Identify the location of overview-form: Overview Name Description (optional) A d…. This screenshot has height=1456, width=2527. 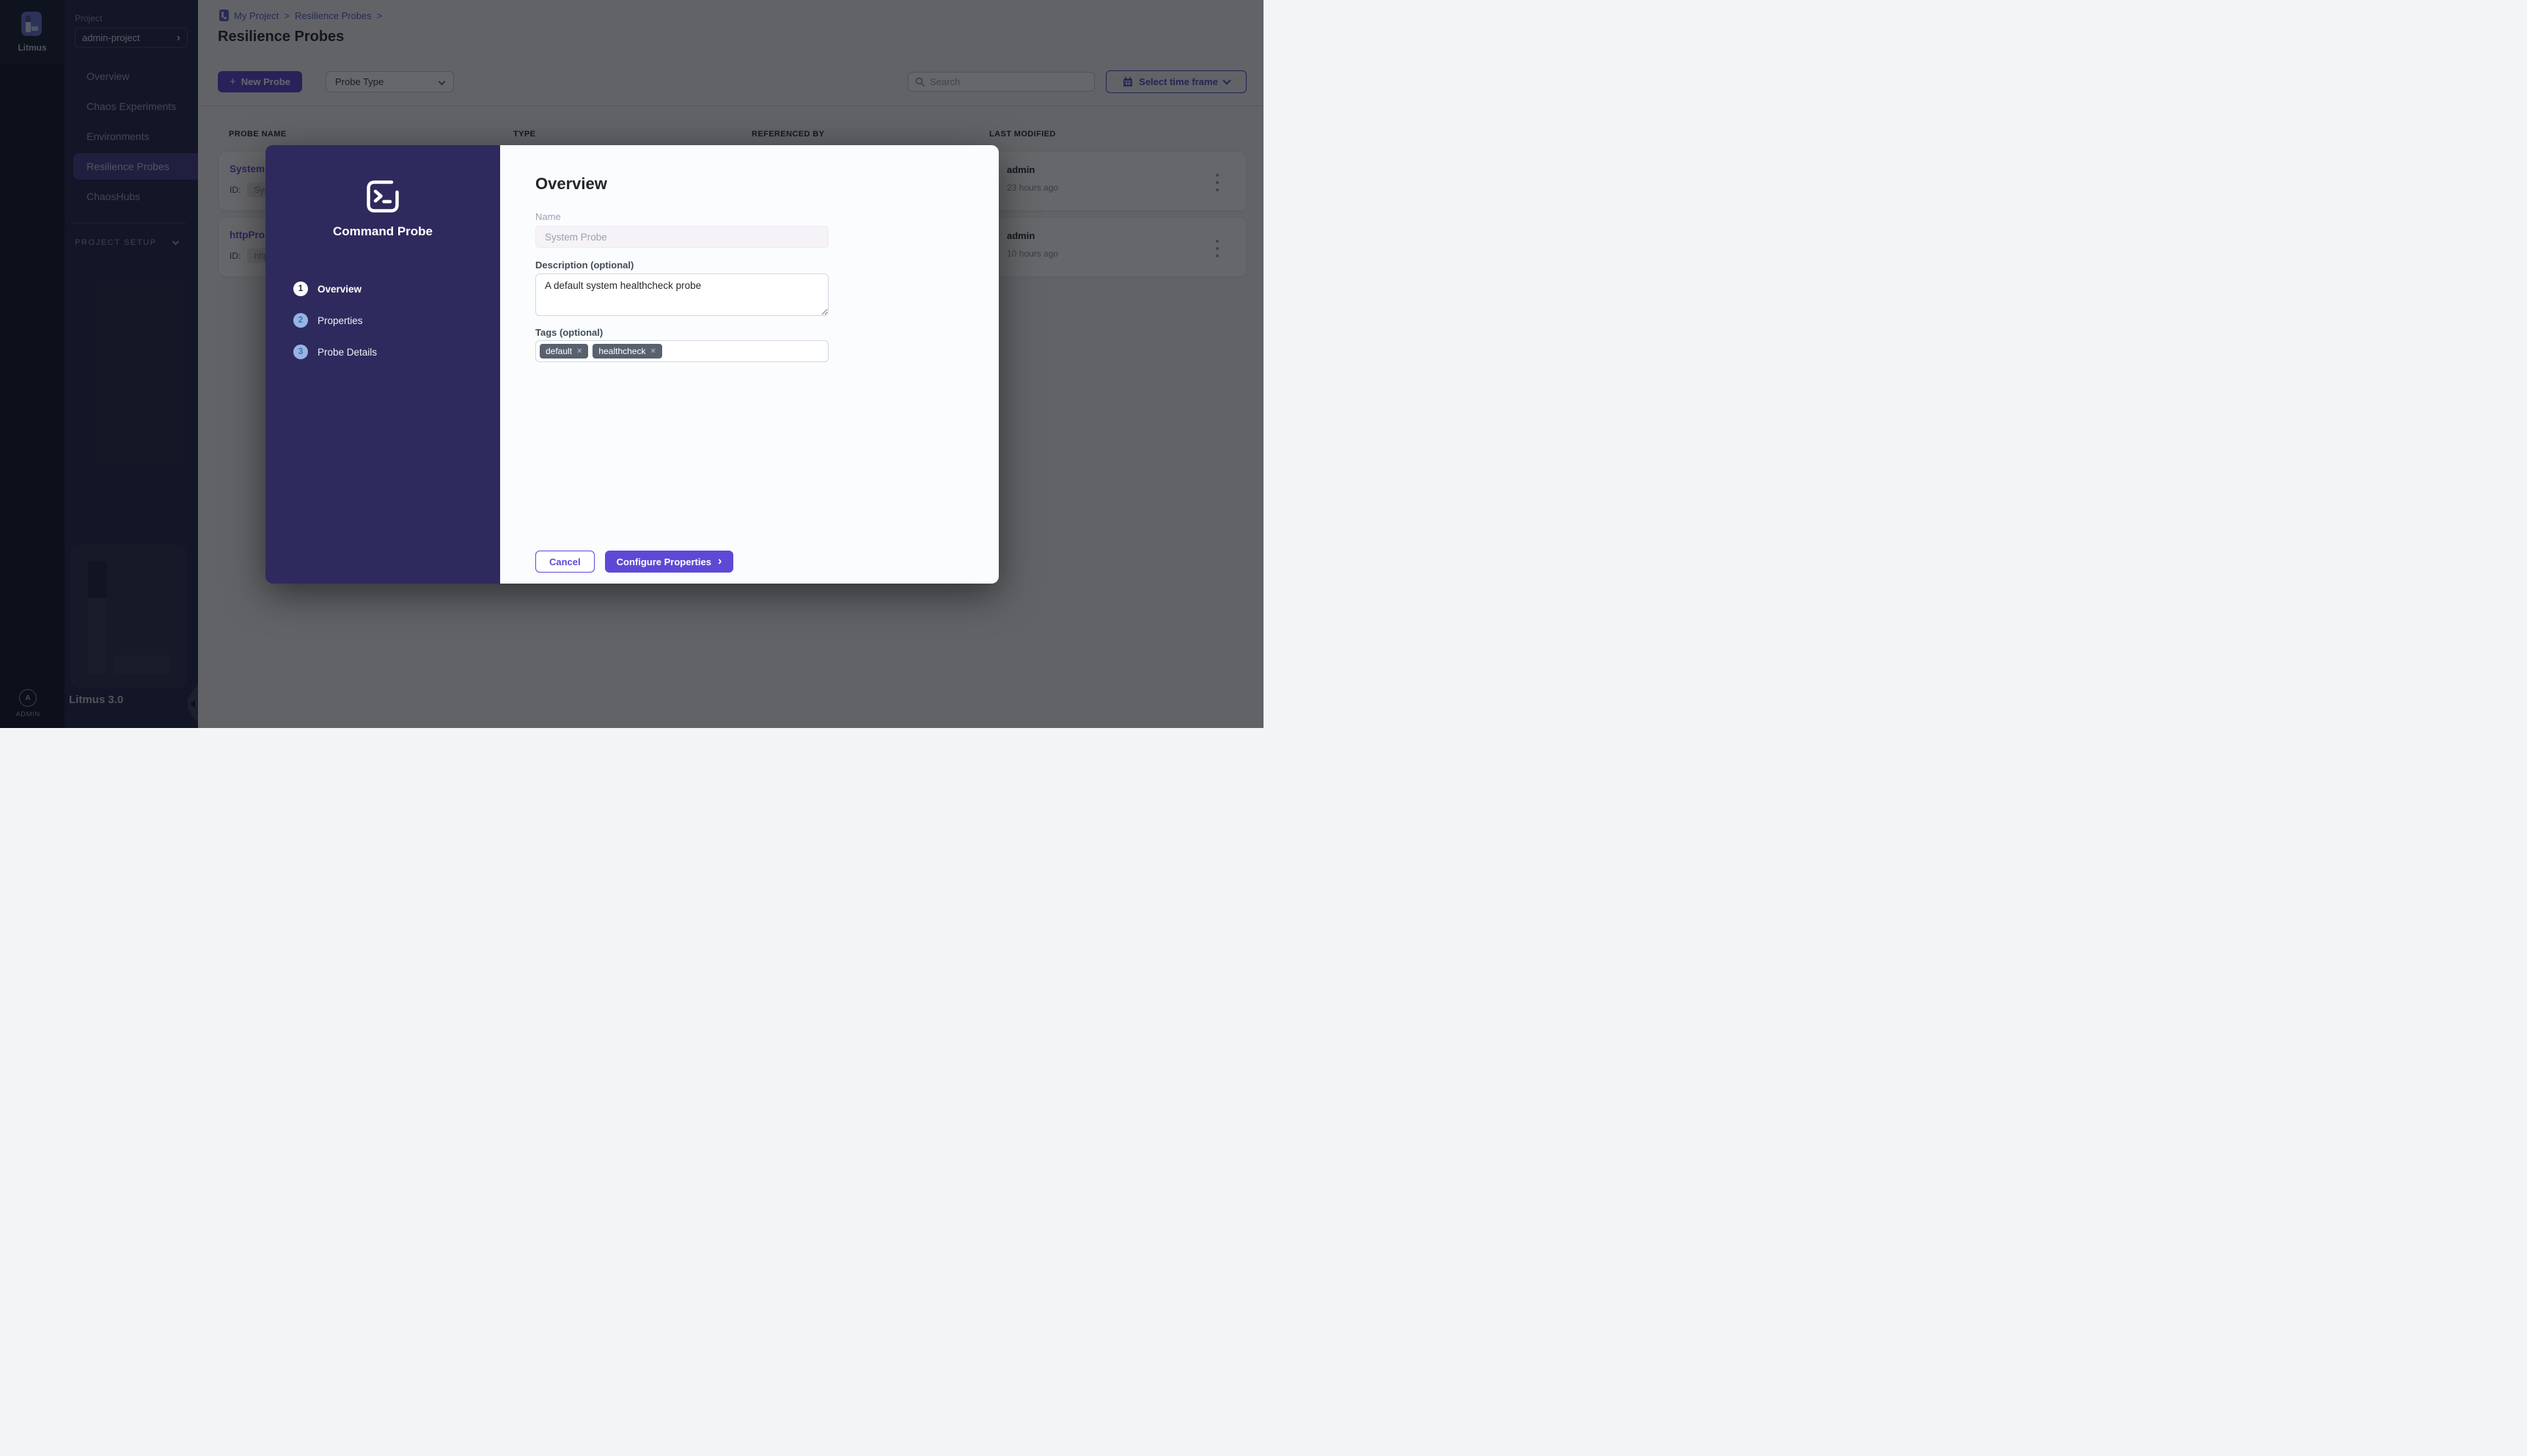
(749, 364).